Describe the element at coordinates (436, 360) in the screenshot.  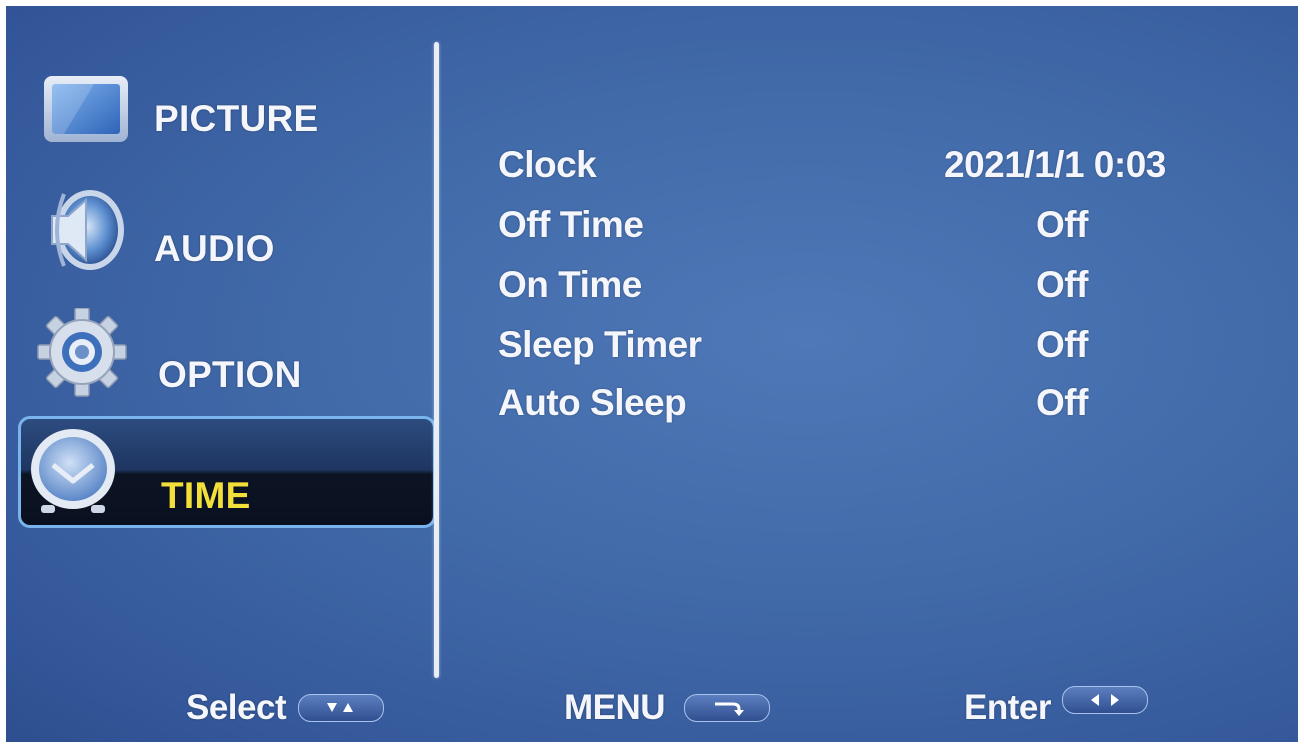
I see `panel-divider` at that location.